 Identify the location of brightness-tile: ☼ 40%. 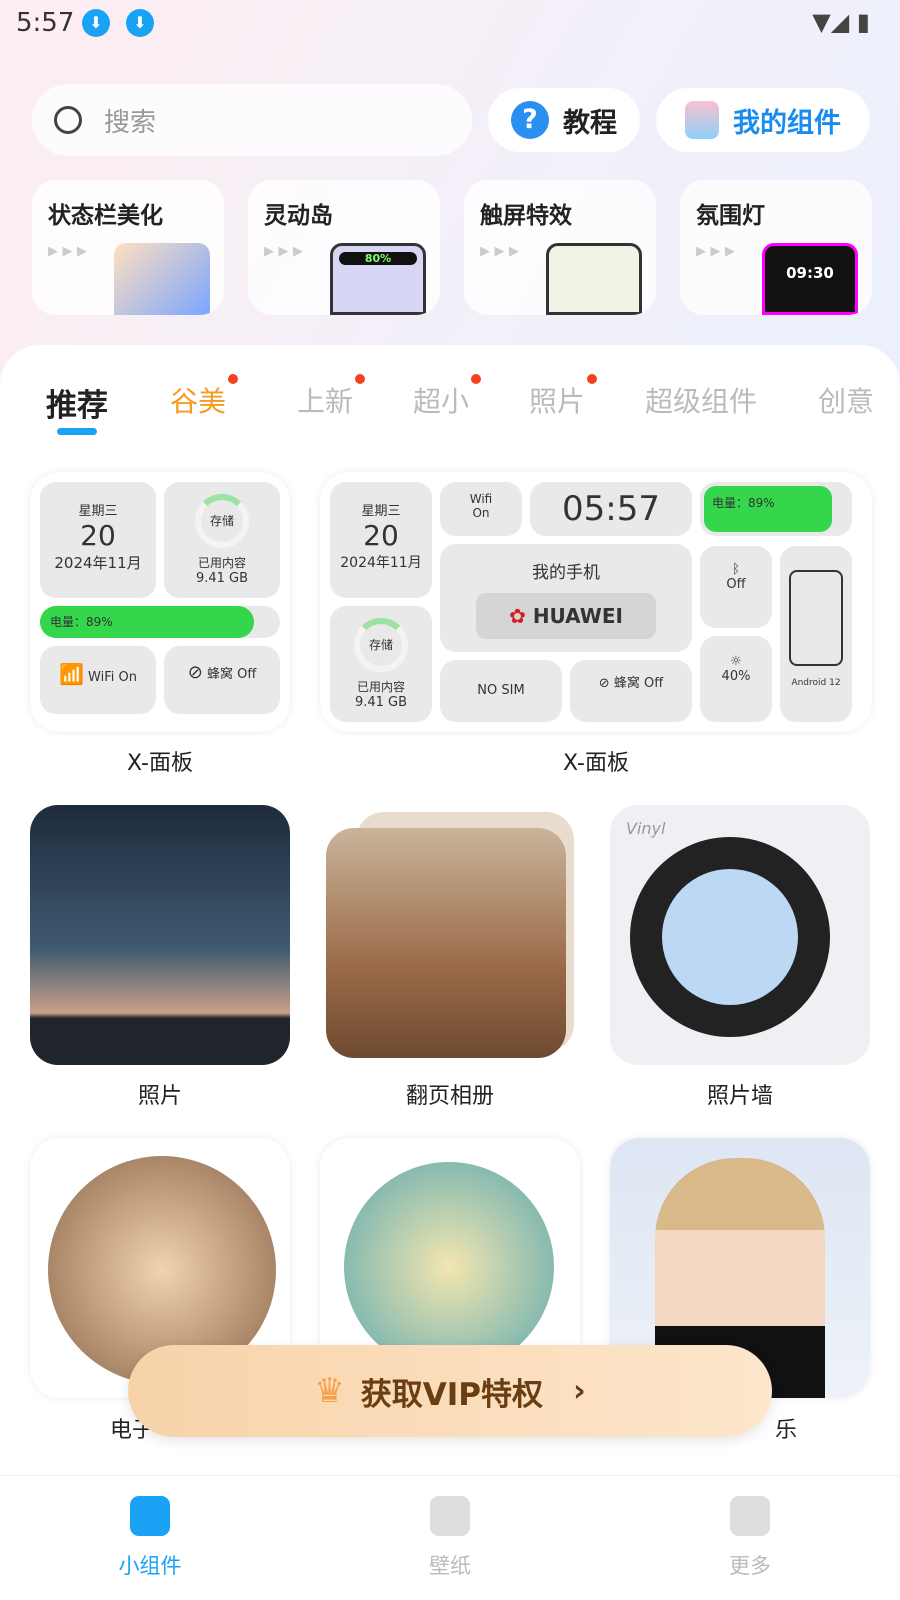
(736, 679).